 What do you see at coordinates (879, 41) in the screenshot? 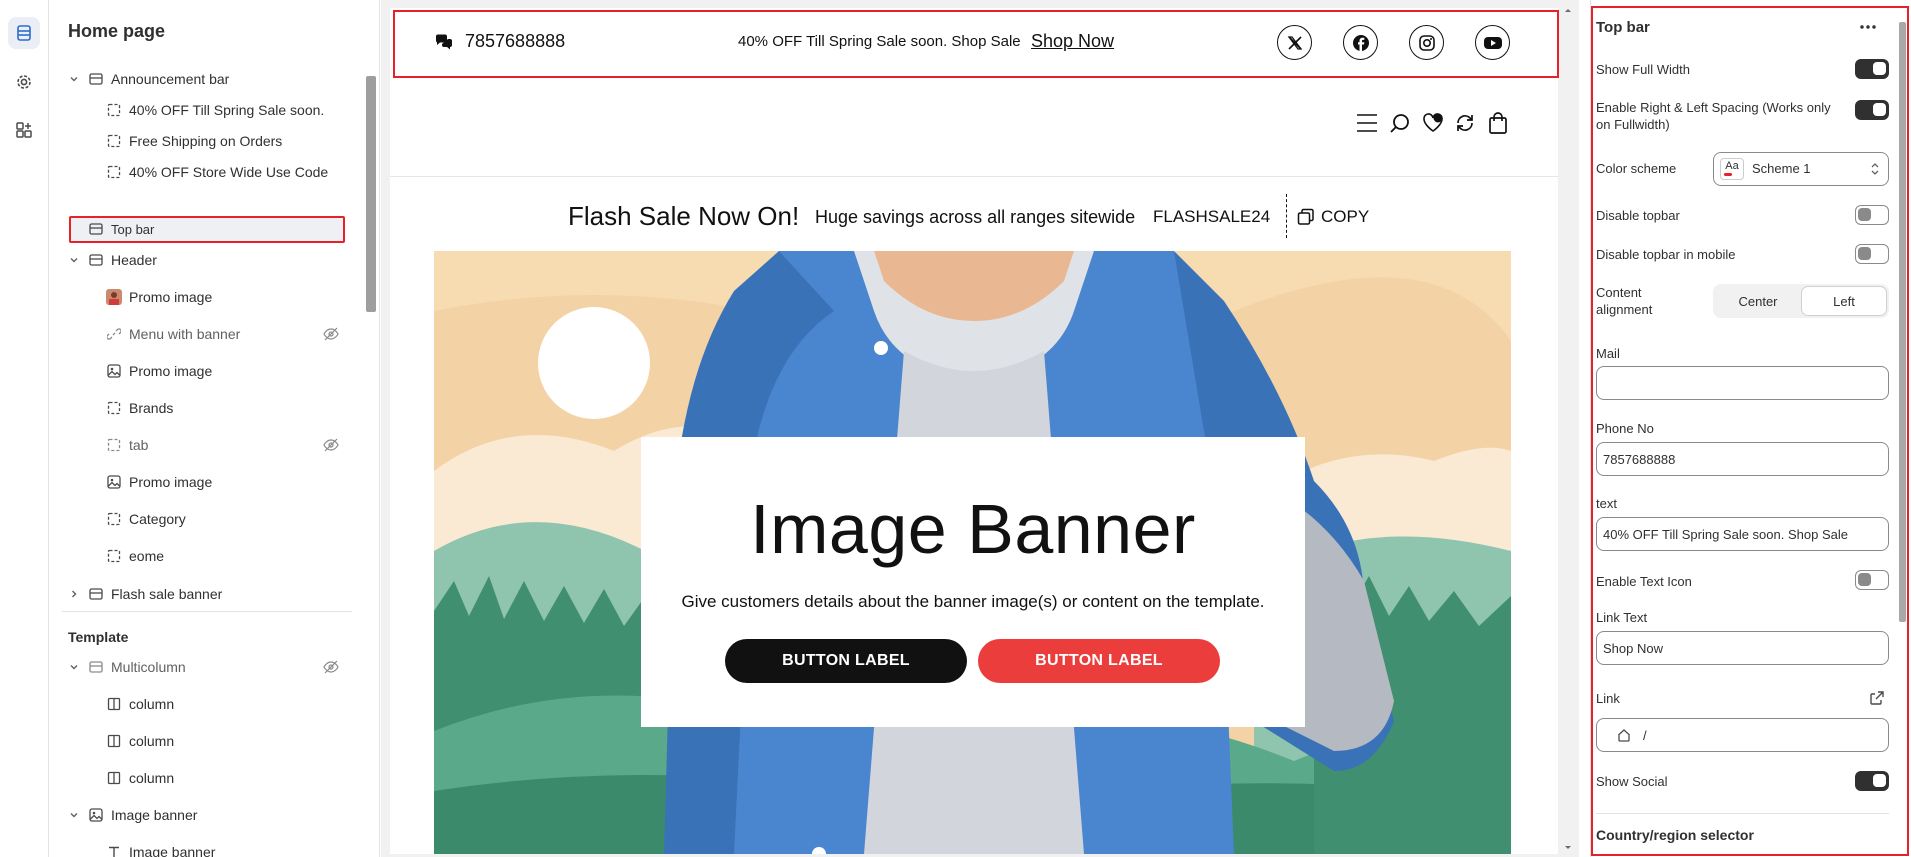
I see `topbar-text: 40% OFF Till Spring Sale soon. Shop Sale` at bounding box center [879, 41].